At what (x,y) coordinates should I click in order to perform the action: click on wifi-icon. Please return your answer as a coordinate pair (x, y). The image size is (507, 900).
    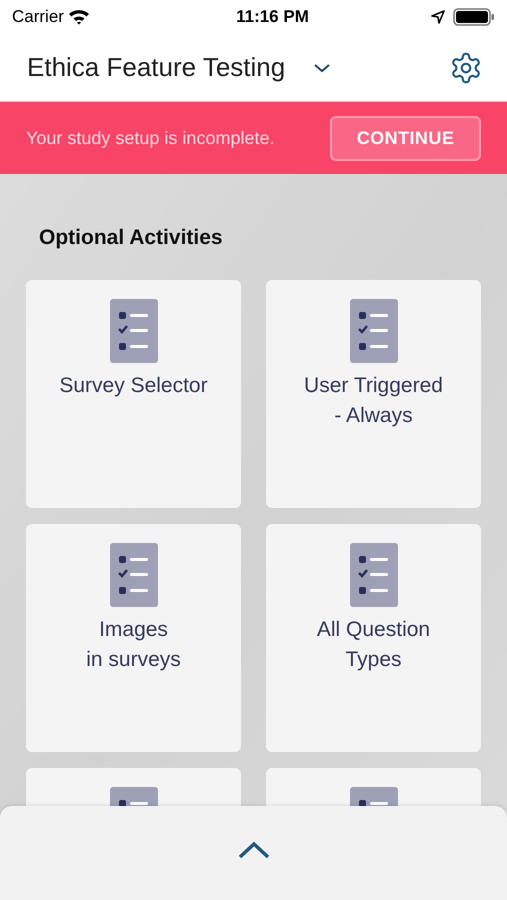
    Looking at the image, I should click on (79, 17).